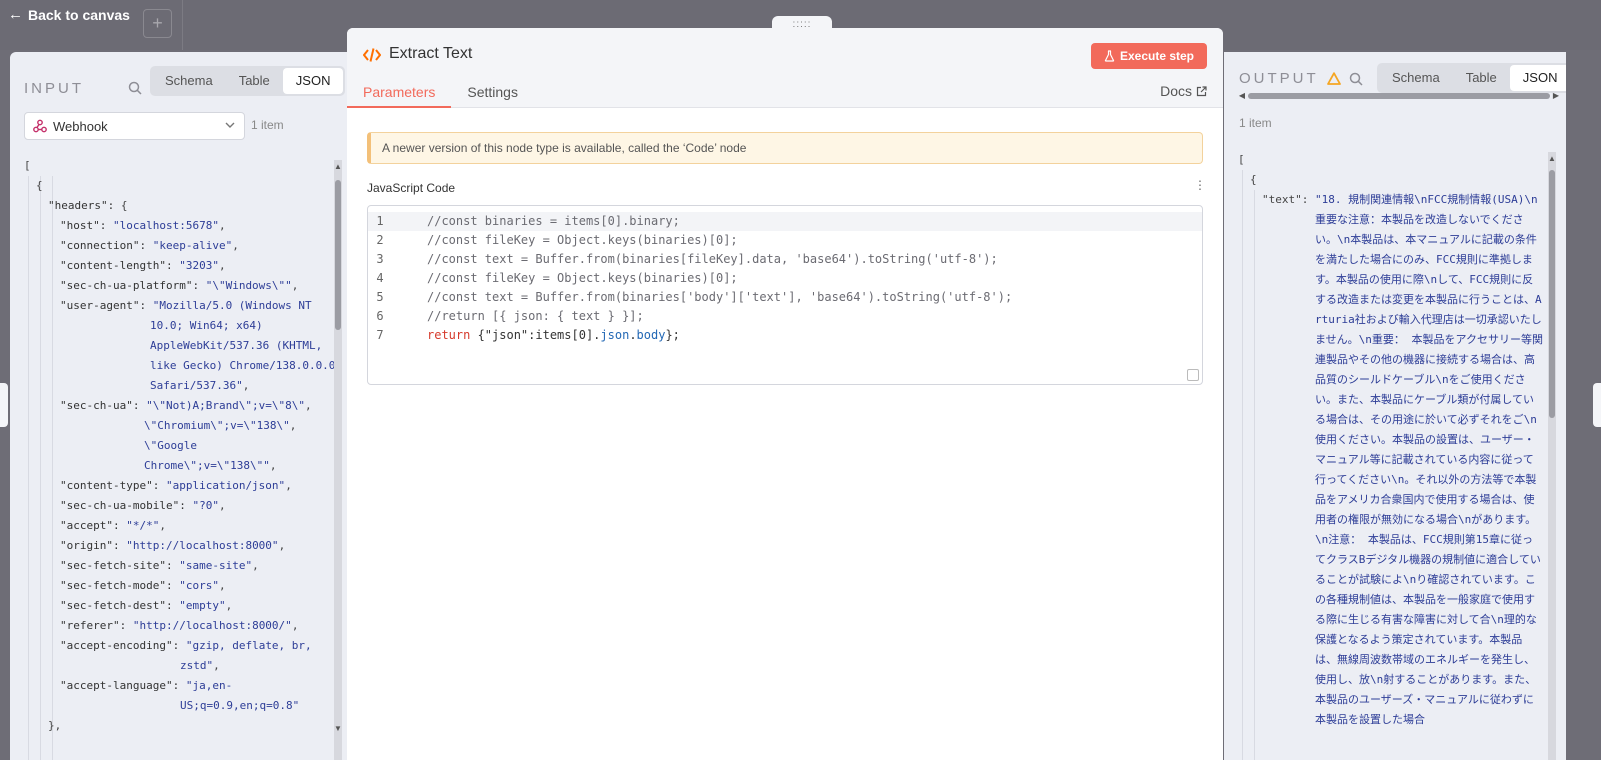 This screenshot has width=1601, height=760. Describe the element at coordinates (183, 586) in the screenshot. I see `json-line: "sec-fetch-mode": "cors",` at that location.